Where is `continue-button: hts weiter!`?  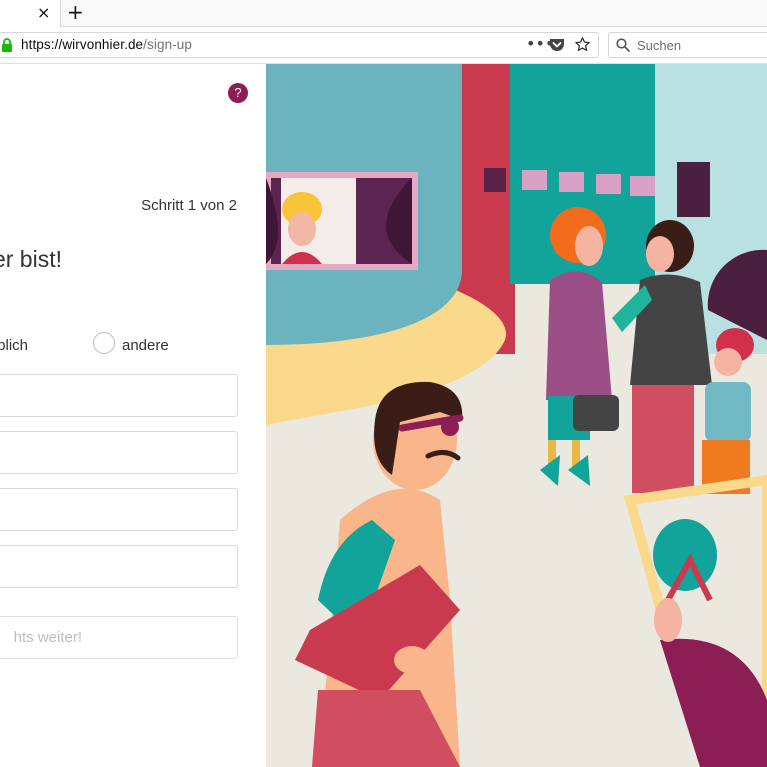
continue-button: hts weiter! is located at coordinates (119, 637).